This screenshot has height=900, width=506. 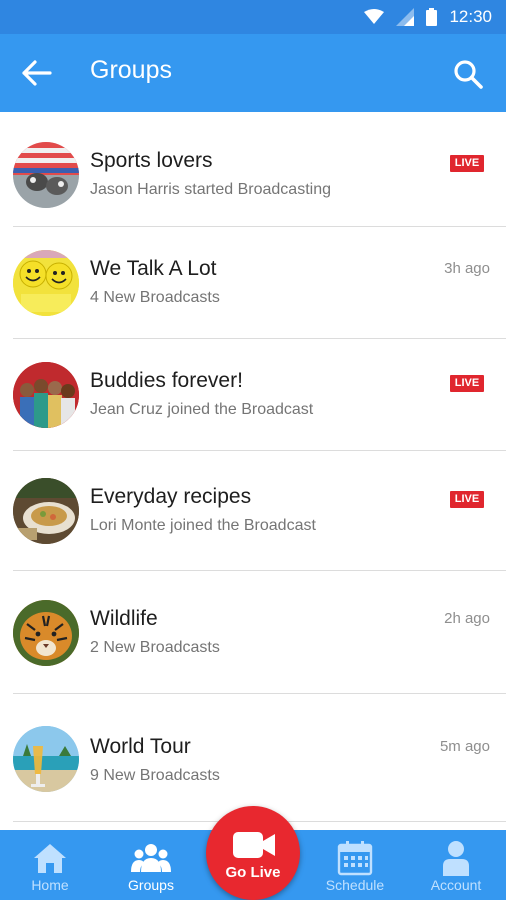 I want to click on nav-schedule: Schedule, so click(x=355, y=865).